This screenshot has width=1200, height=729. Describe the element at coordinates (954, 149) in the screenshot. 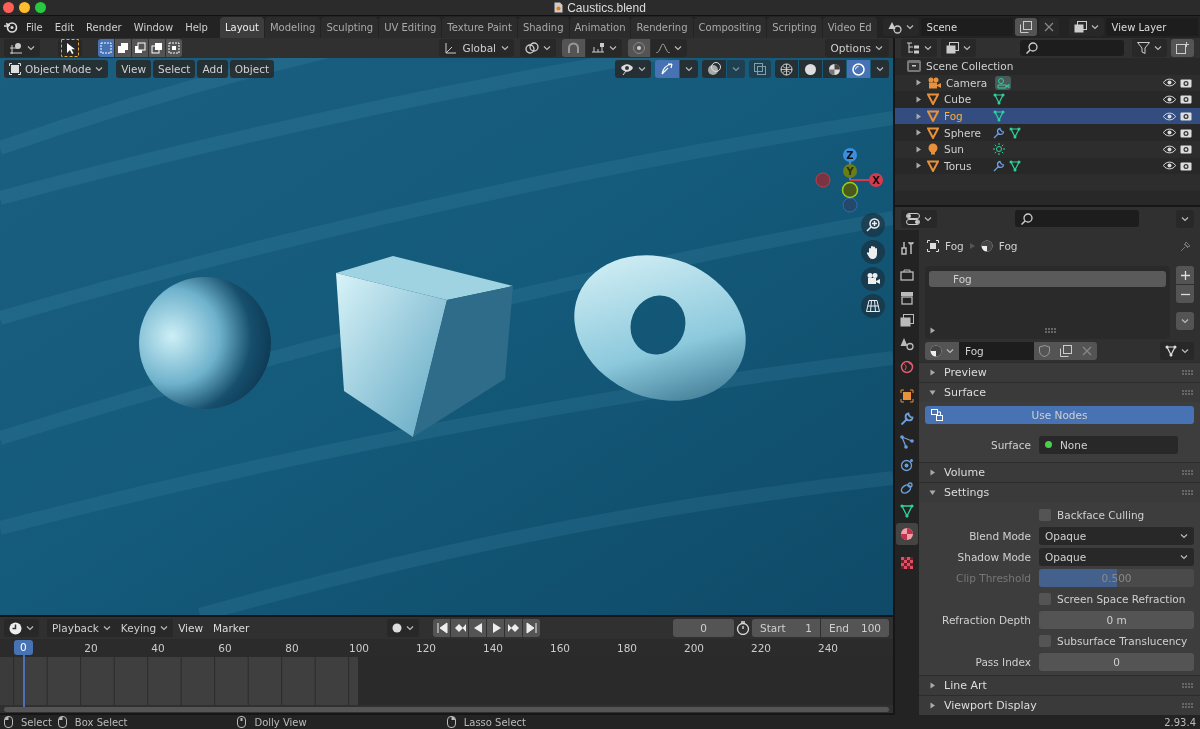

I see `object-name: Sun` at that location.